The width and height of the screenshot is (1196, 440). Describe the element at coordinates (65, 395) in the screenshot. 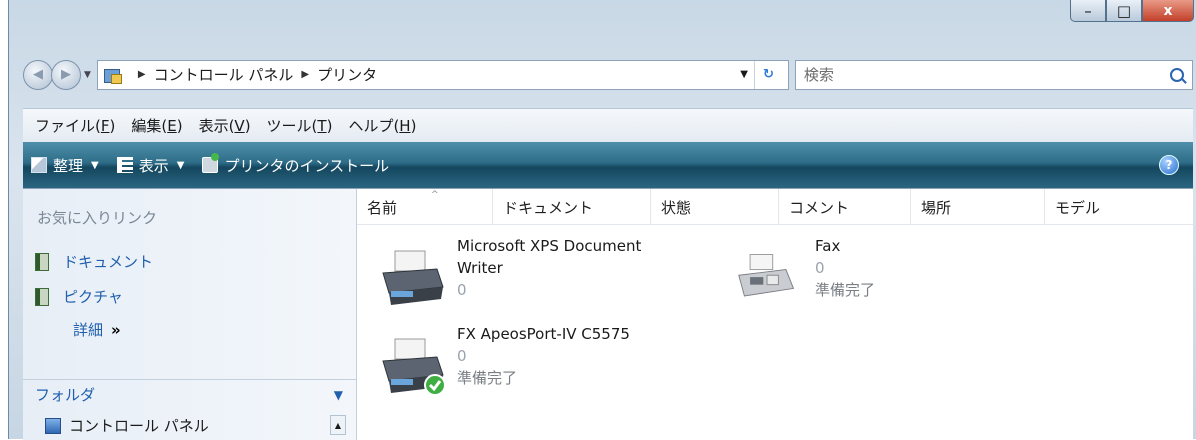

I see `folders-title: フォルダ` at that location.